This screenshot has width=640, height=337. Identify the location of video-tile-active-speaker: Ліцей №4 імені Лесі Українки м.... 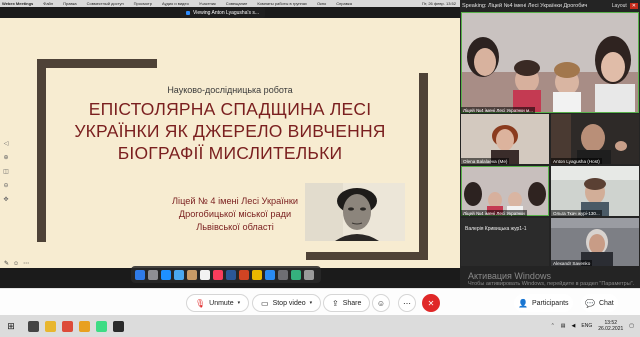
(550, 62).